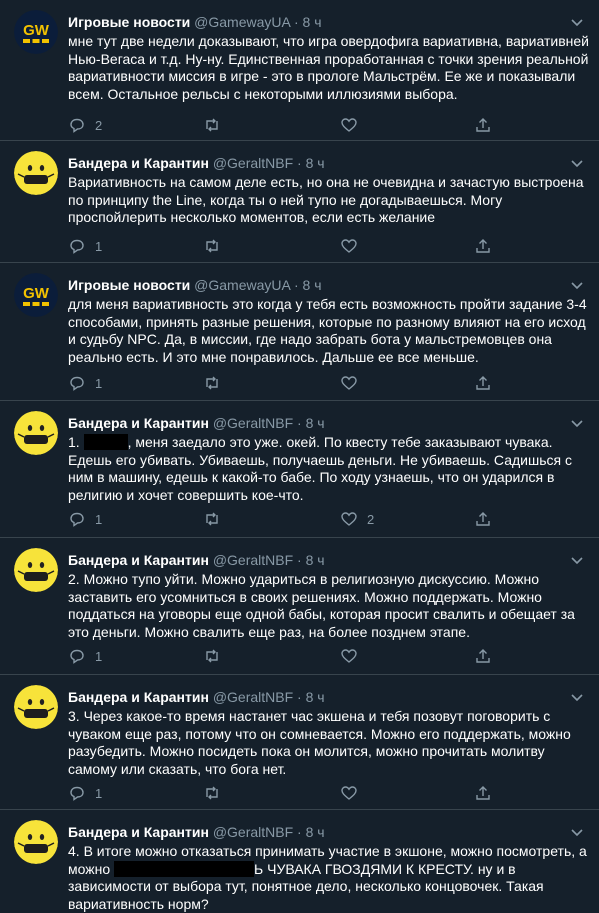  I want to click on share-icon, so click(483, 519).